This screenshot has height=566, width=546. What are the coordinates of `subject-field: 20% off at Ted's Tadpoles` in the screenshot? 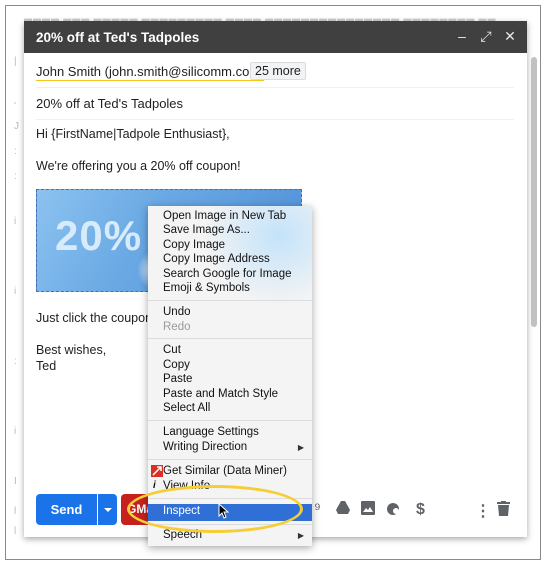 It's located at (109, 103).